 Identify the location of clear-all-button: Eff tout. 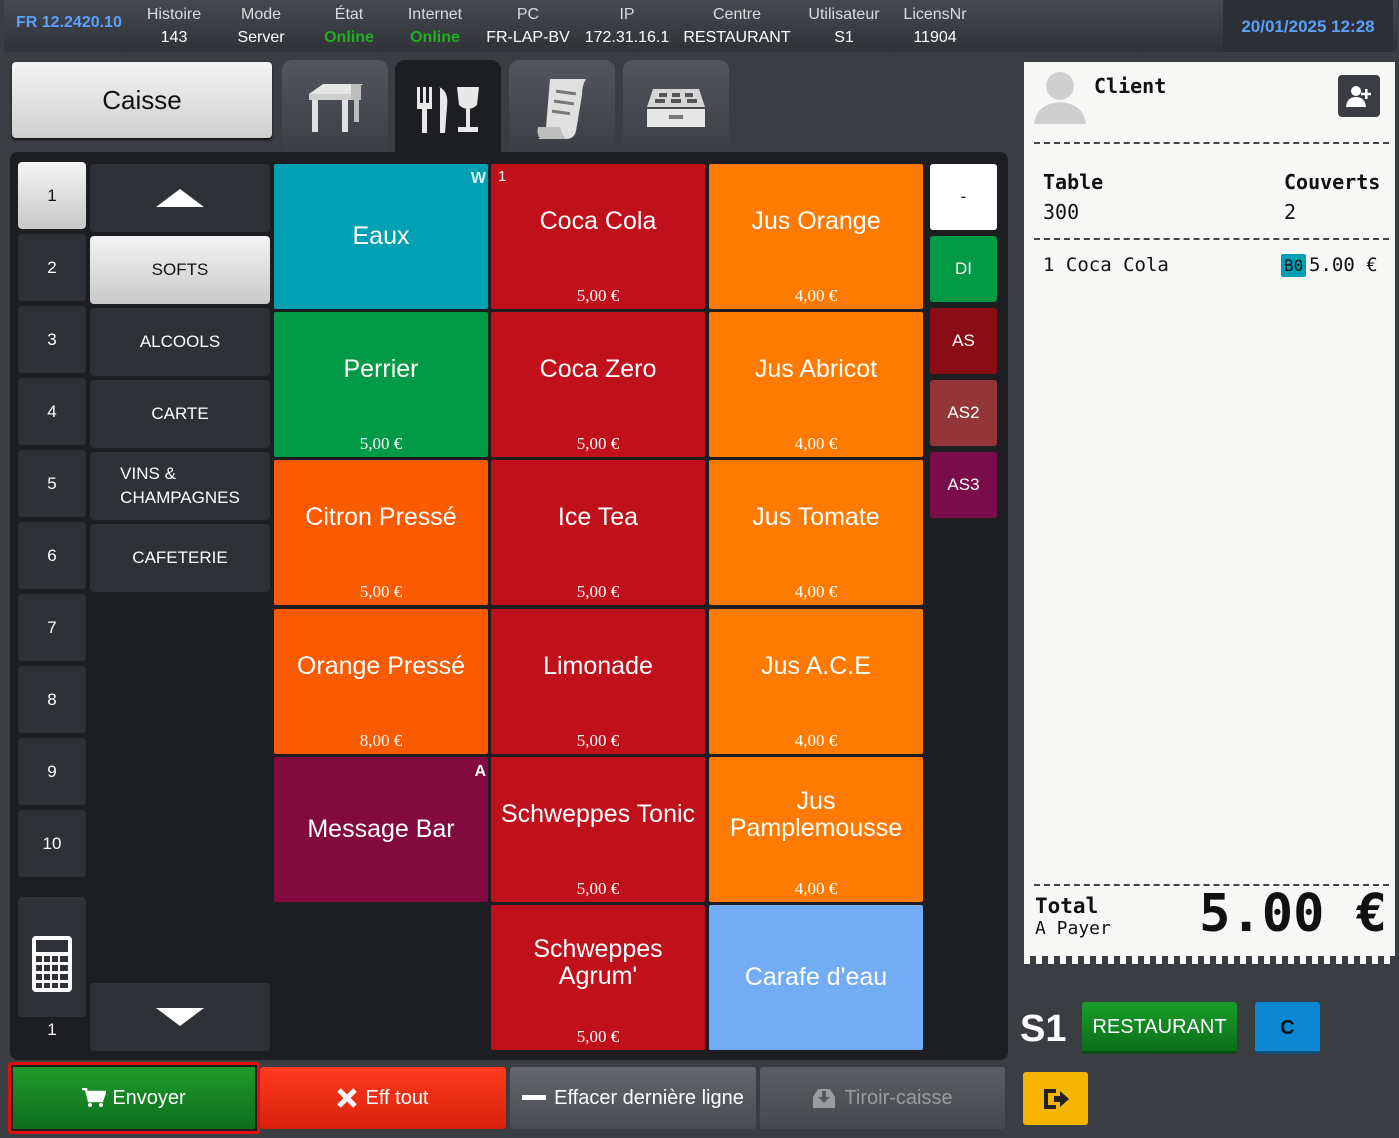
(383, 1098).